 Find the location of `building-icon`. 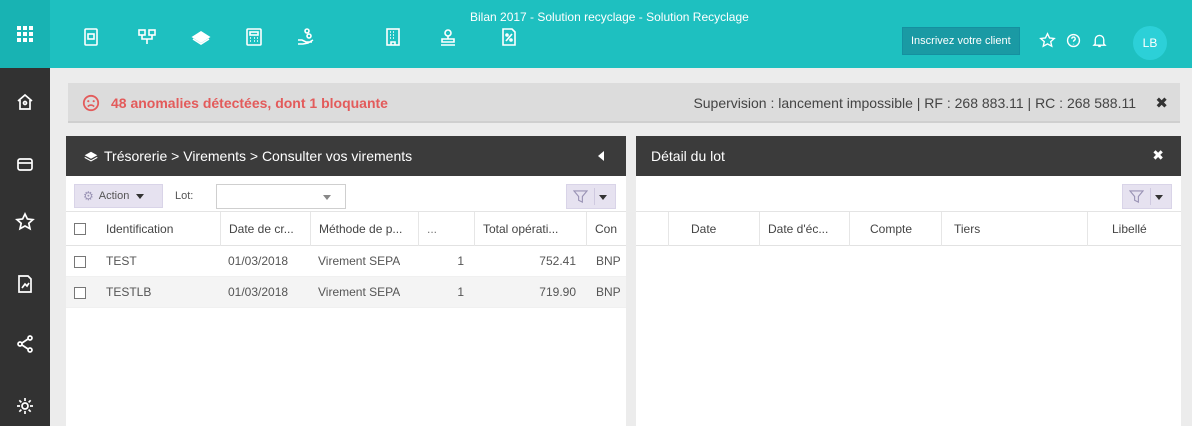

building-icon is located at coordinates (393, 37).